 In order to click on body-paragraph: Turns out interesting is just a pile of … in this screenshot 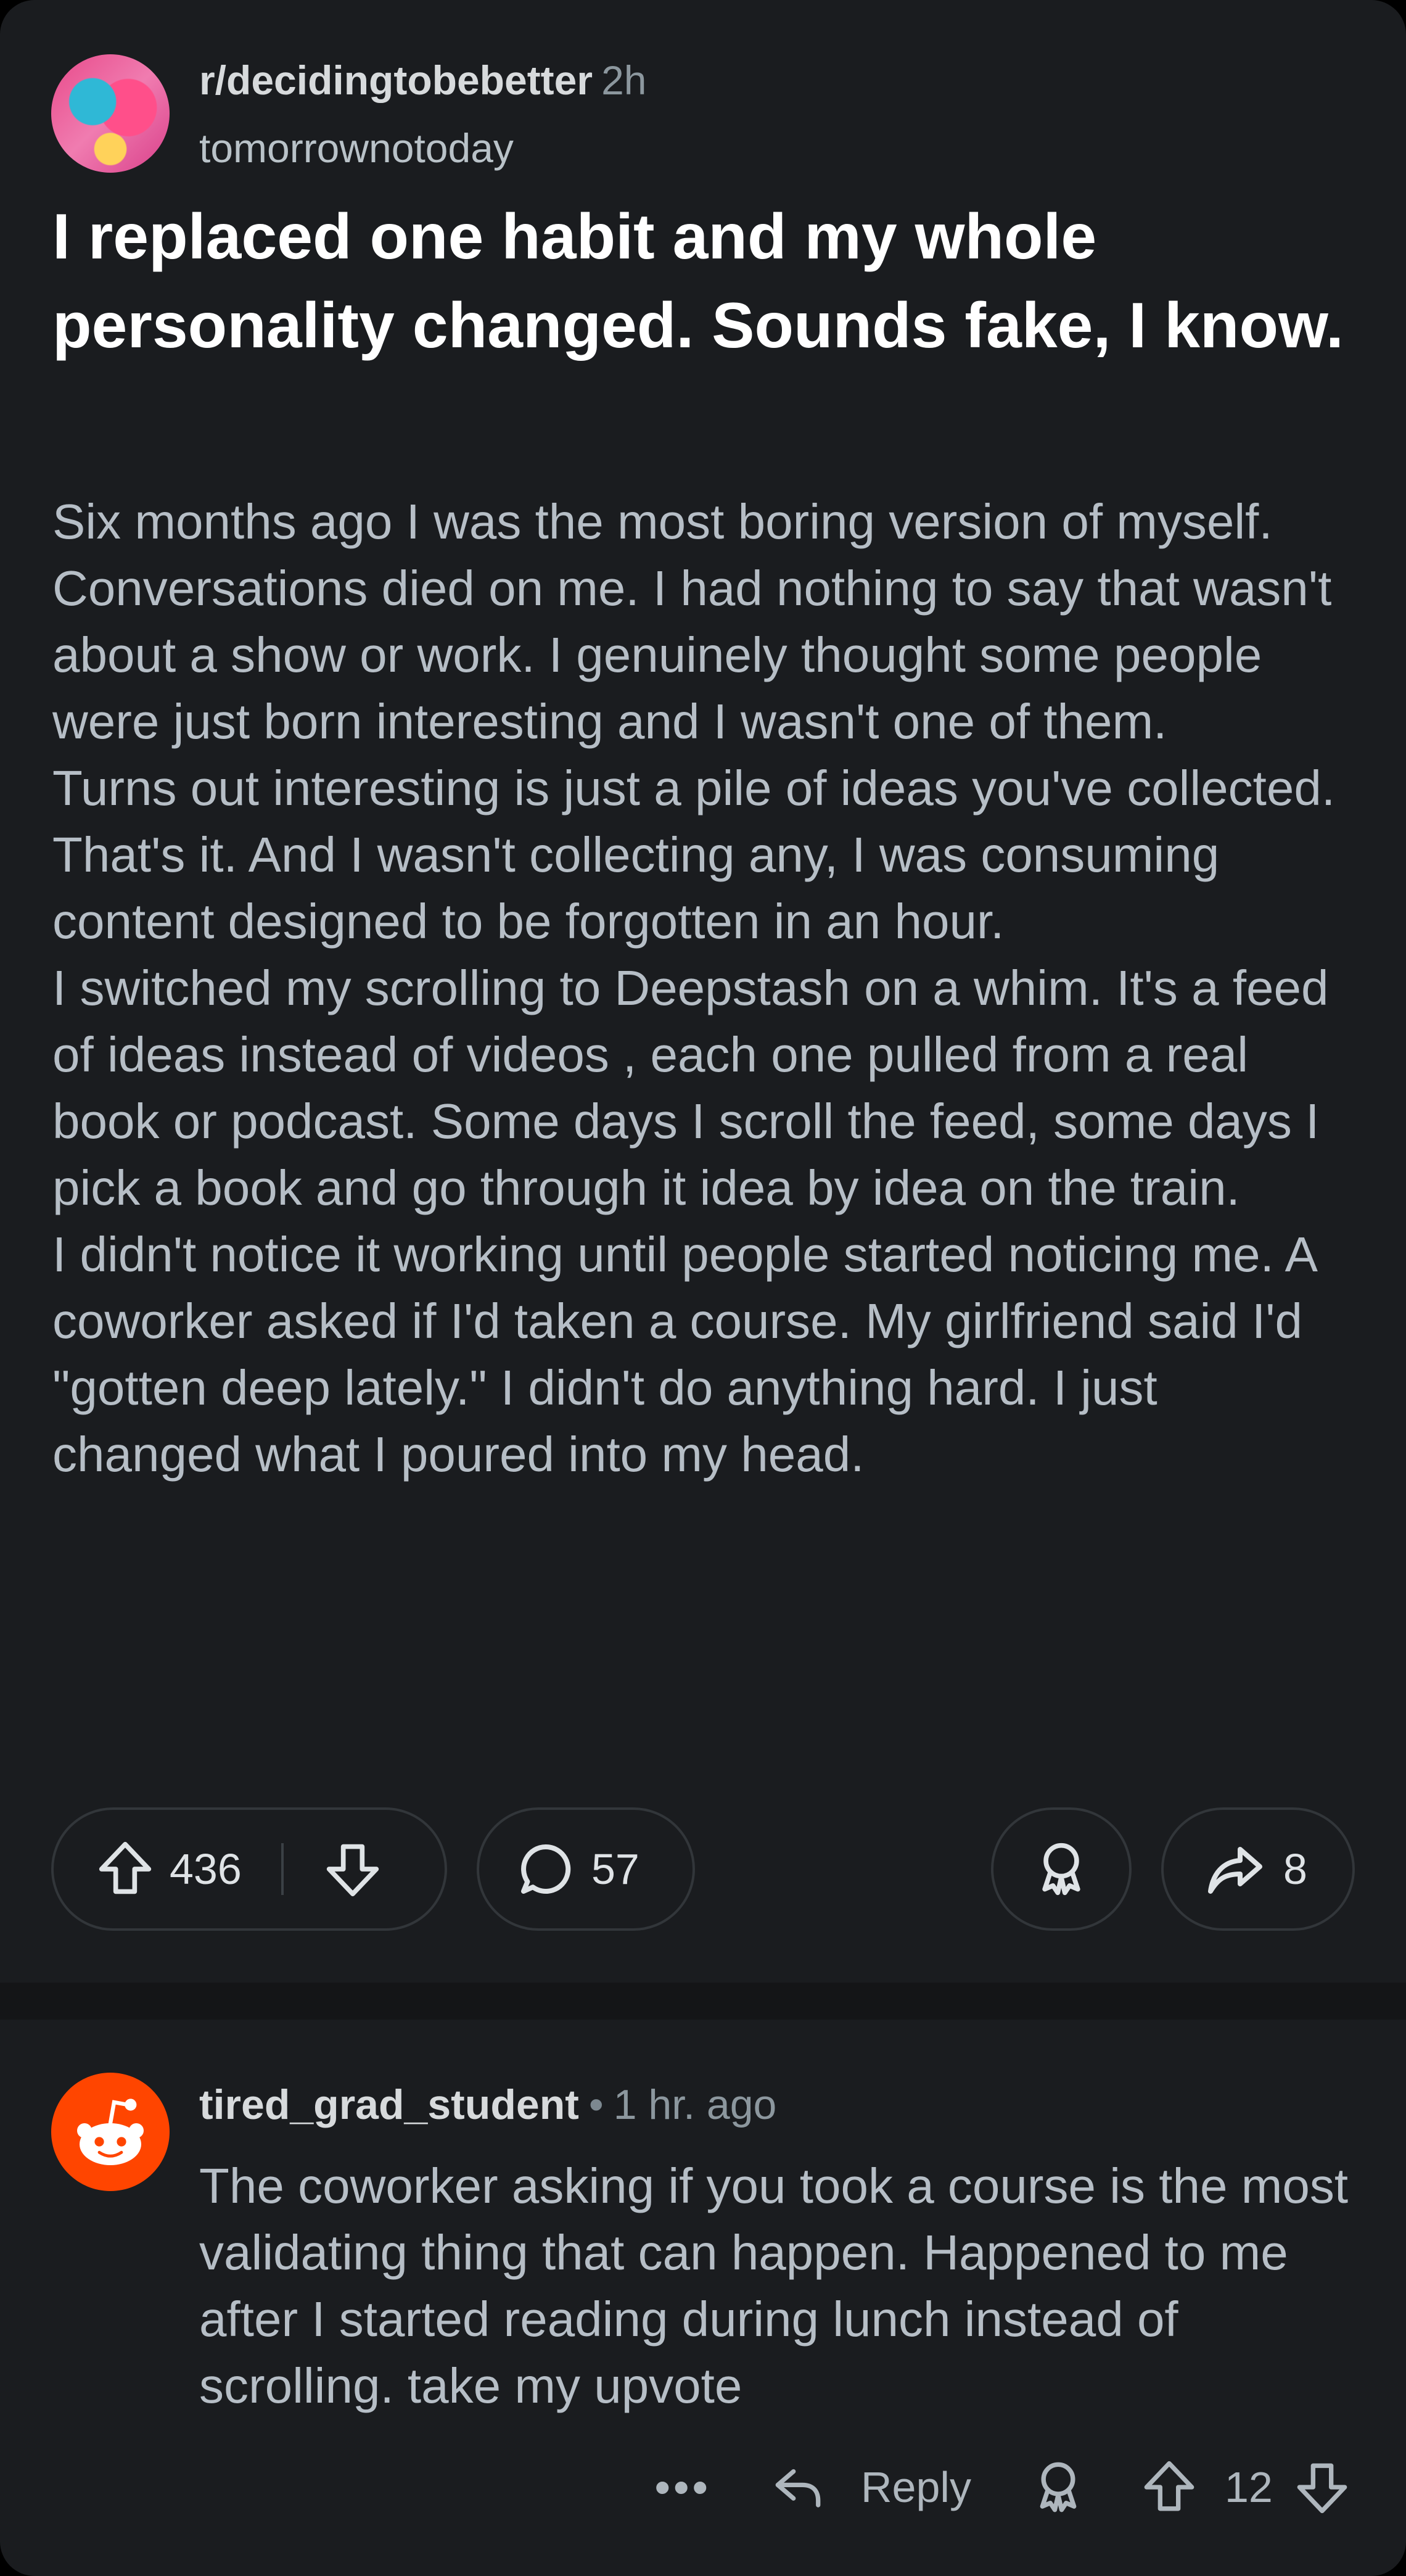, I will do `click(694, 855)`.